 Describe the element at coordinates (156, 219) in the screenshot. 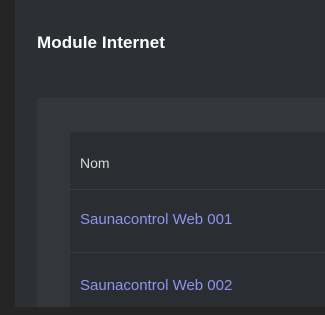

I see `module-link-web-001: Saunacontrol Web 001` at that location.